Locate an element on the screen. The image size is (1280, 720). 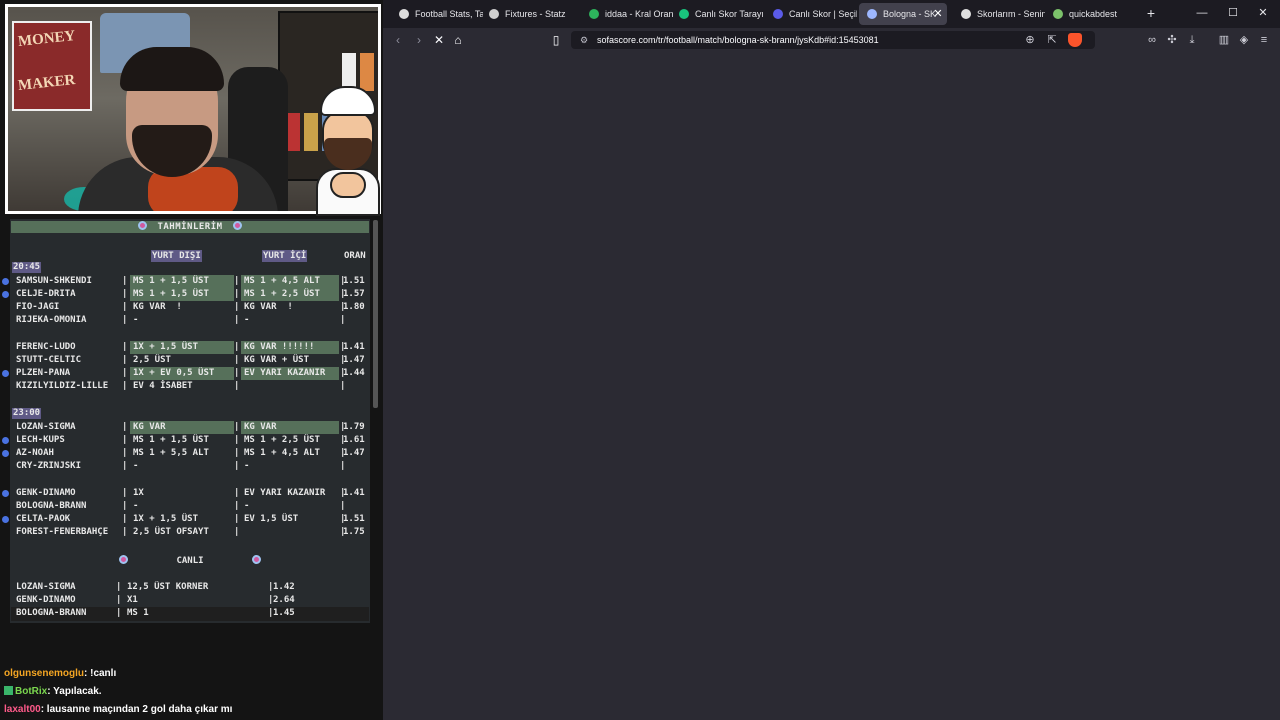
live-title-row: CANLI is located at coordinates (190, 561).